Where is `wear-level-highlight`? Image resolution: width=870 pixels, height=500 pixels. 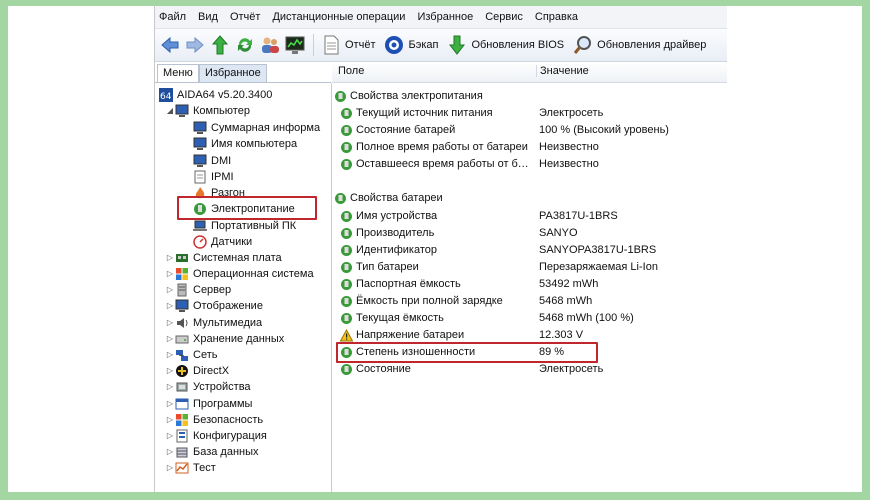 wear-level-highlight is located at coordinates (467, 352).